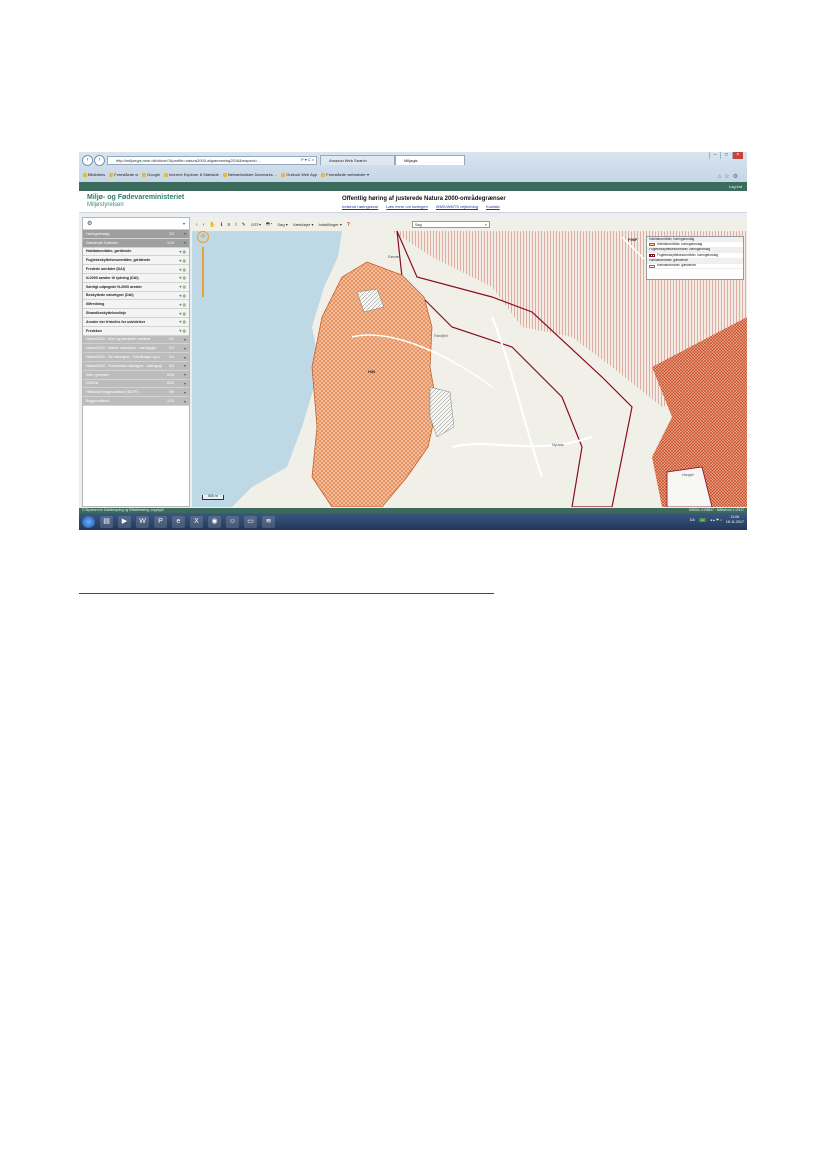  I want to click on browser-tools-icons: ⌂☆⚙, so click(729, 176).